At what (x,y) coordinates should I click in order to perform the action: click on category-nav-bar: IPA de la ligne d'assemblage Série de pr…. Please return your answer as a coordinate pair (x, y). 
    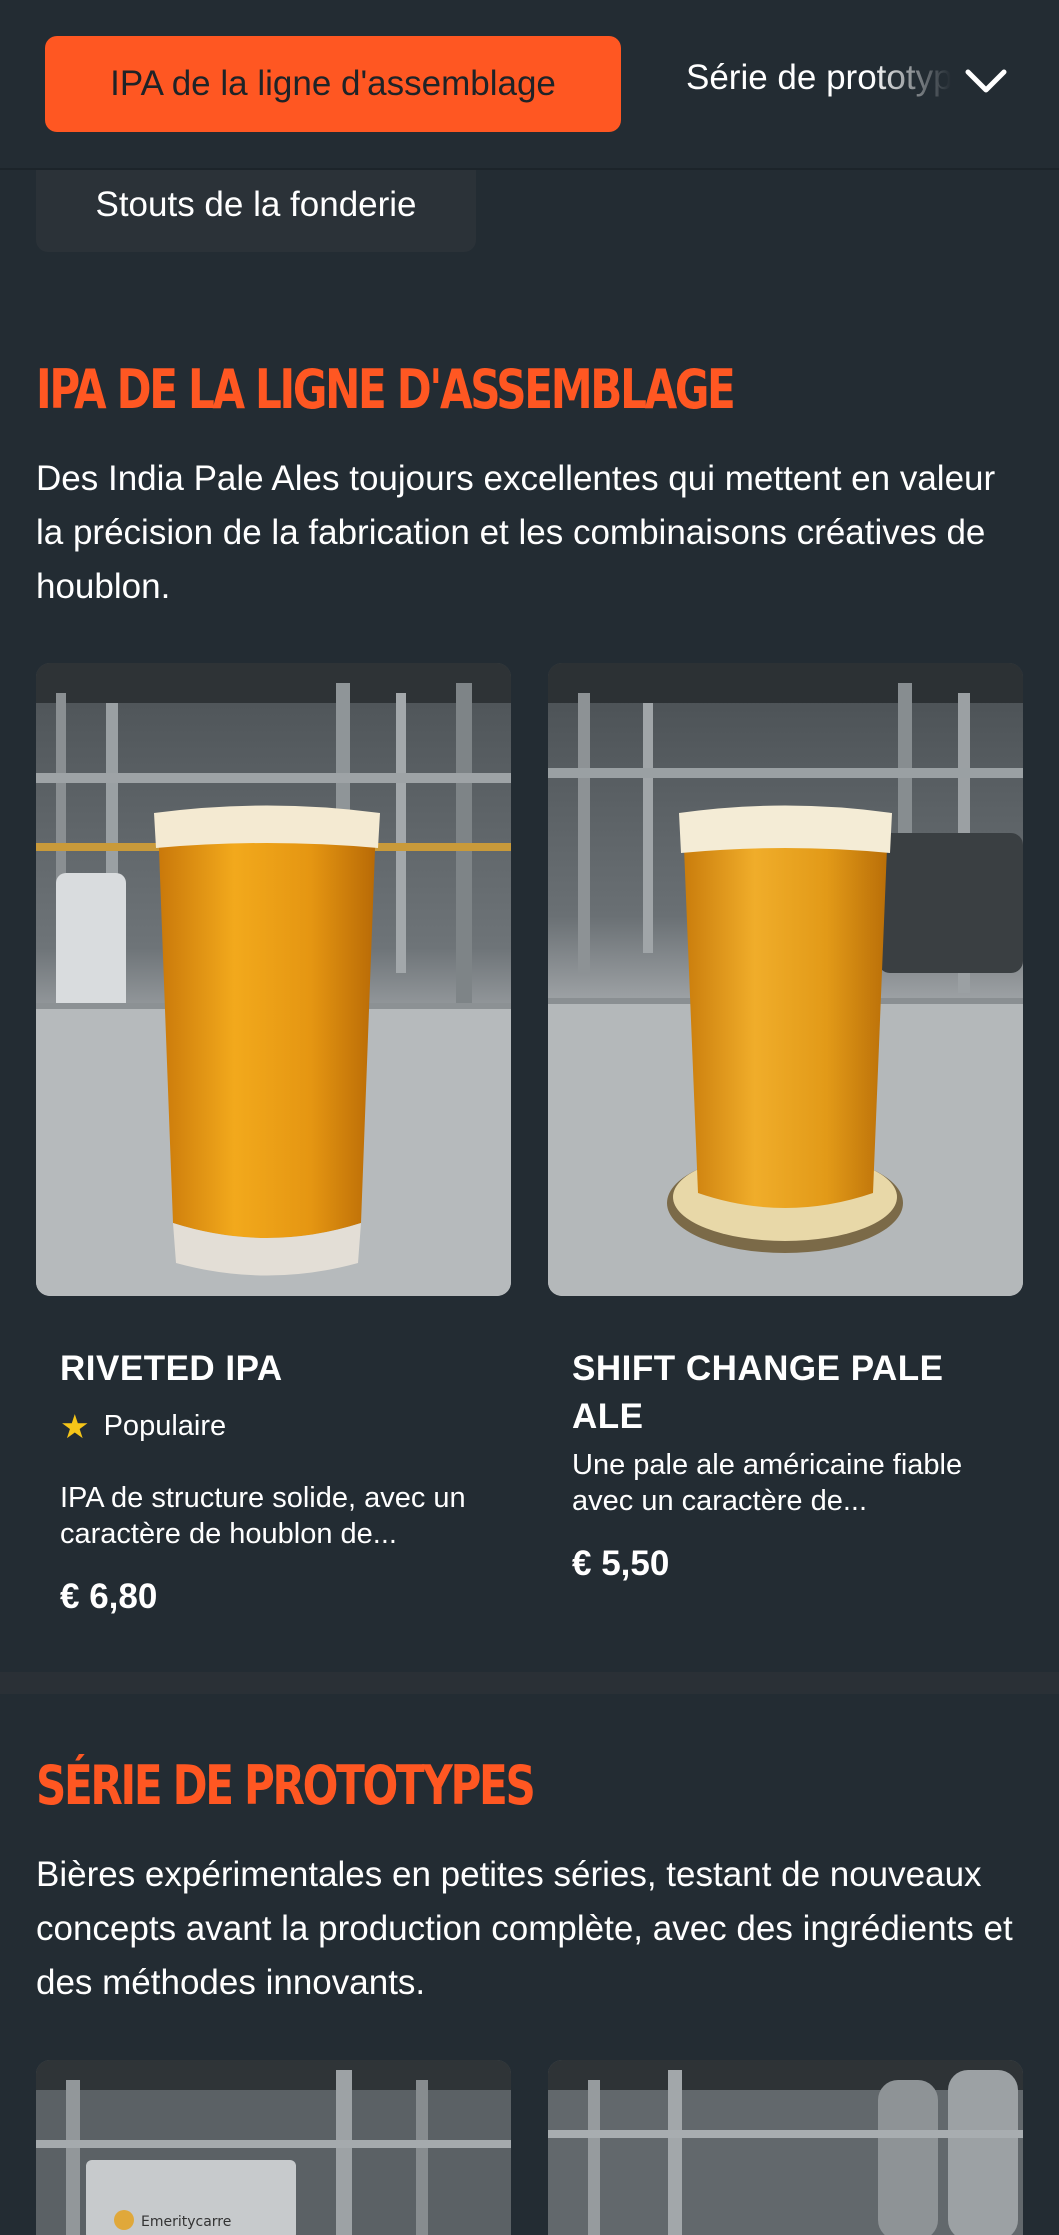
    Looking at the image, I should click on (529, 85).